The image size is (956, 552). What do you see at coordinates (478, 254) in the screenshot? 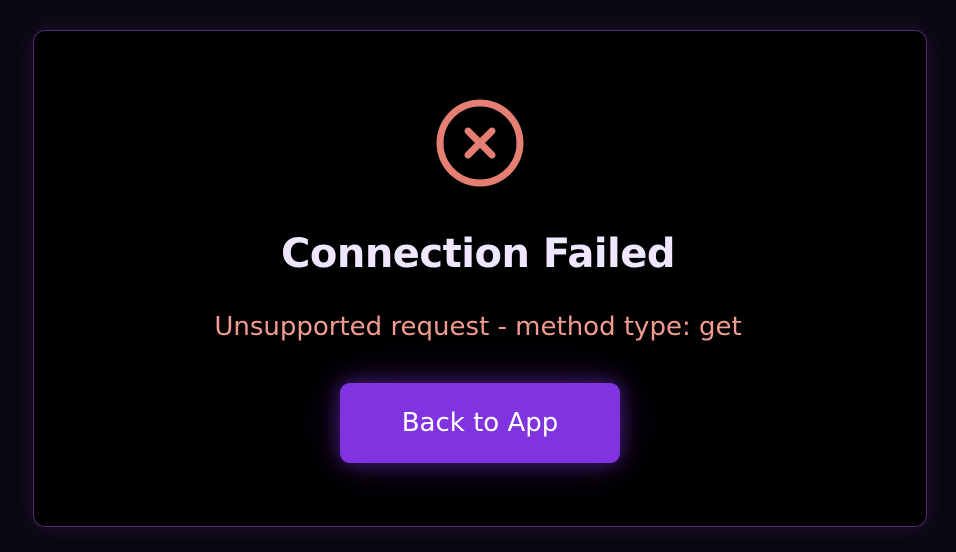
I see `error-title: Connection Failed` at bounding box center [478, 254].